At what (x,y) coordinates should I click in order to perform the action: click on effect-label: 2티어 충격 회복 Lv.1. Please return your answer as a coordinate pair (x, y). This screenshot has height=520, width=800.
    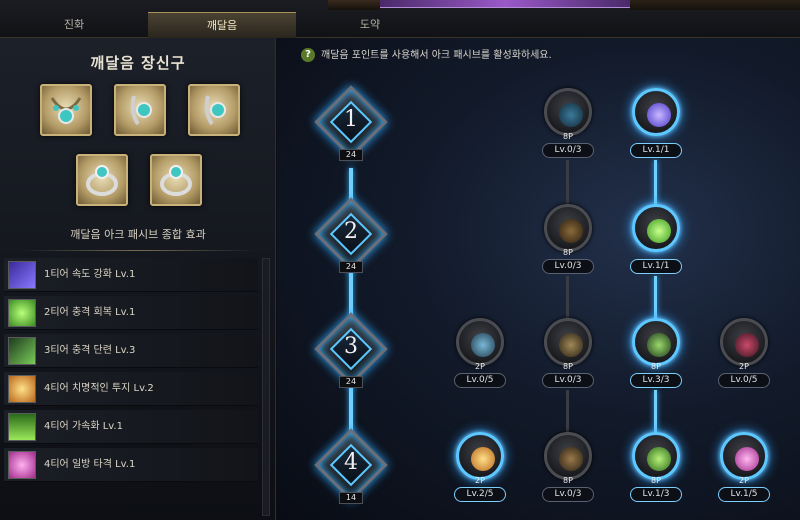
    Looking at the image, I should click on (90, 312).